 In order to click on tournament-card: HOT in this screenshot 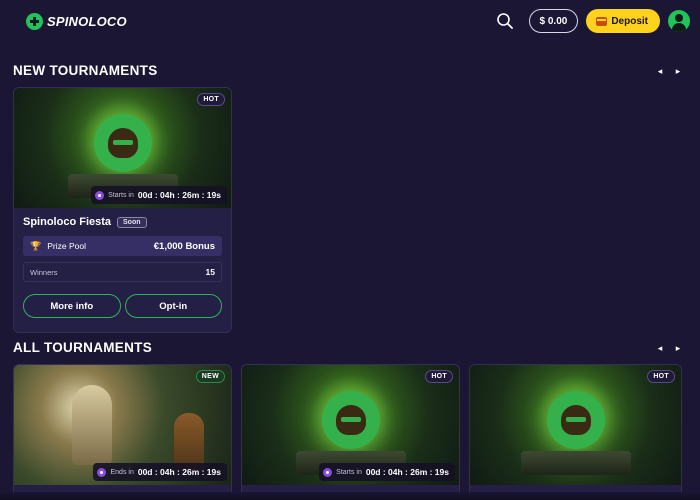, I will do `click(575, 432)`.